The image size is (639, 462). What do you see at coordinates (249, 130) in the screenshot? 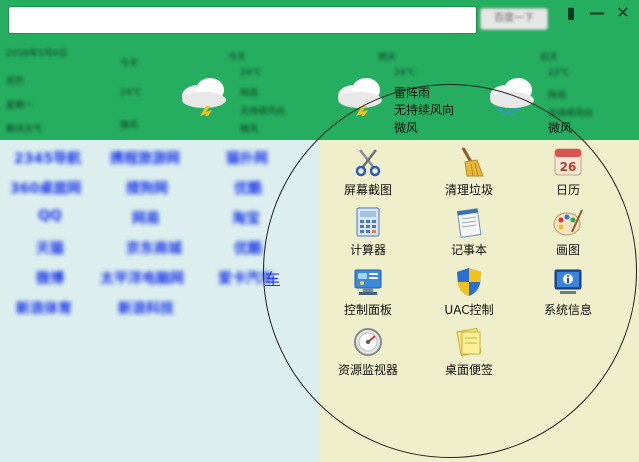
I see `day-wind-2b: 微风` at bounding box center [249, 130].